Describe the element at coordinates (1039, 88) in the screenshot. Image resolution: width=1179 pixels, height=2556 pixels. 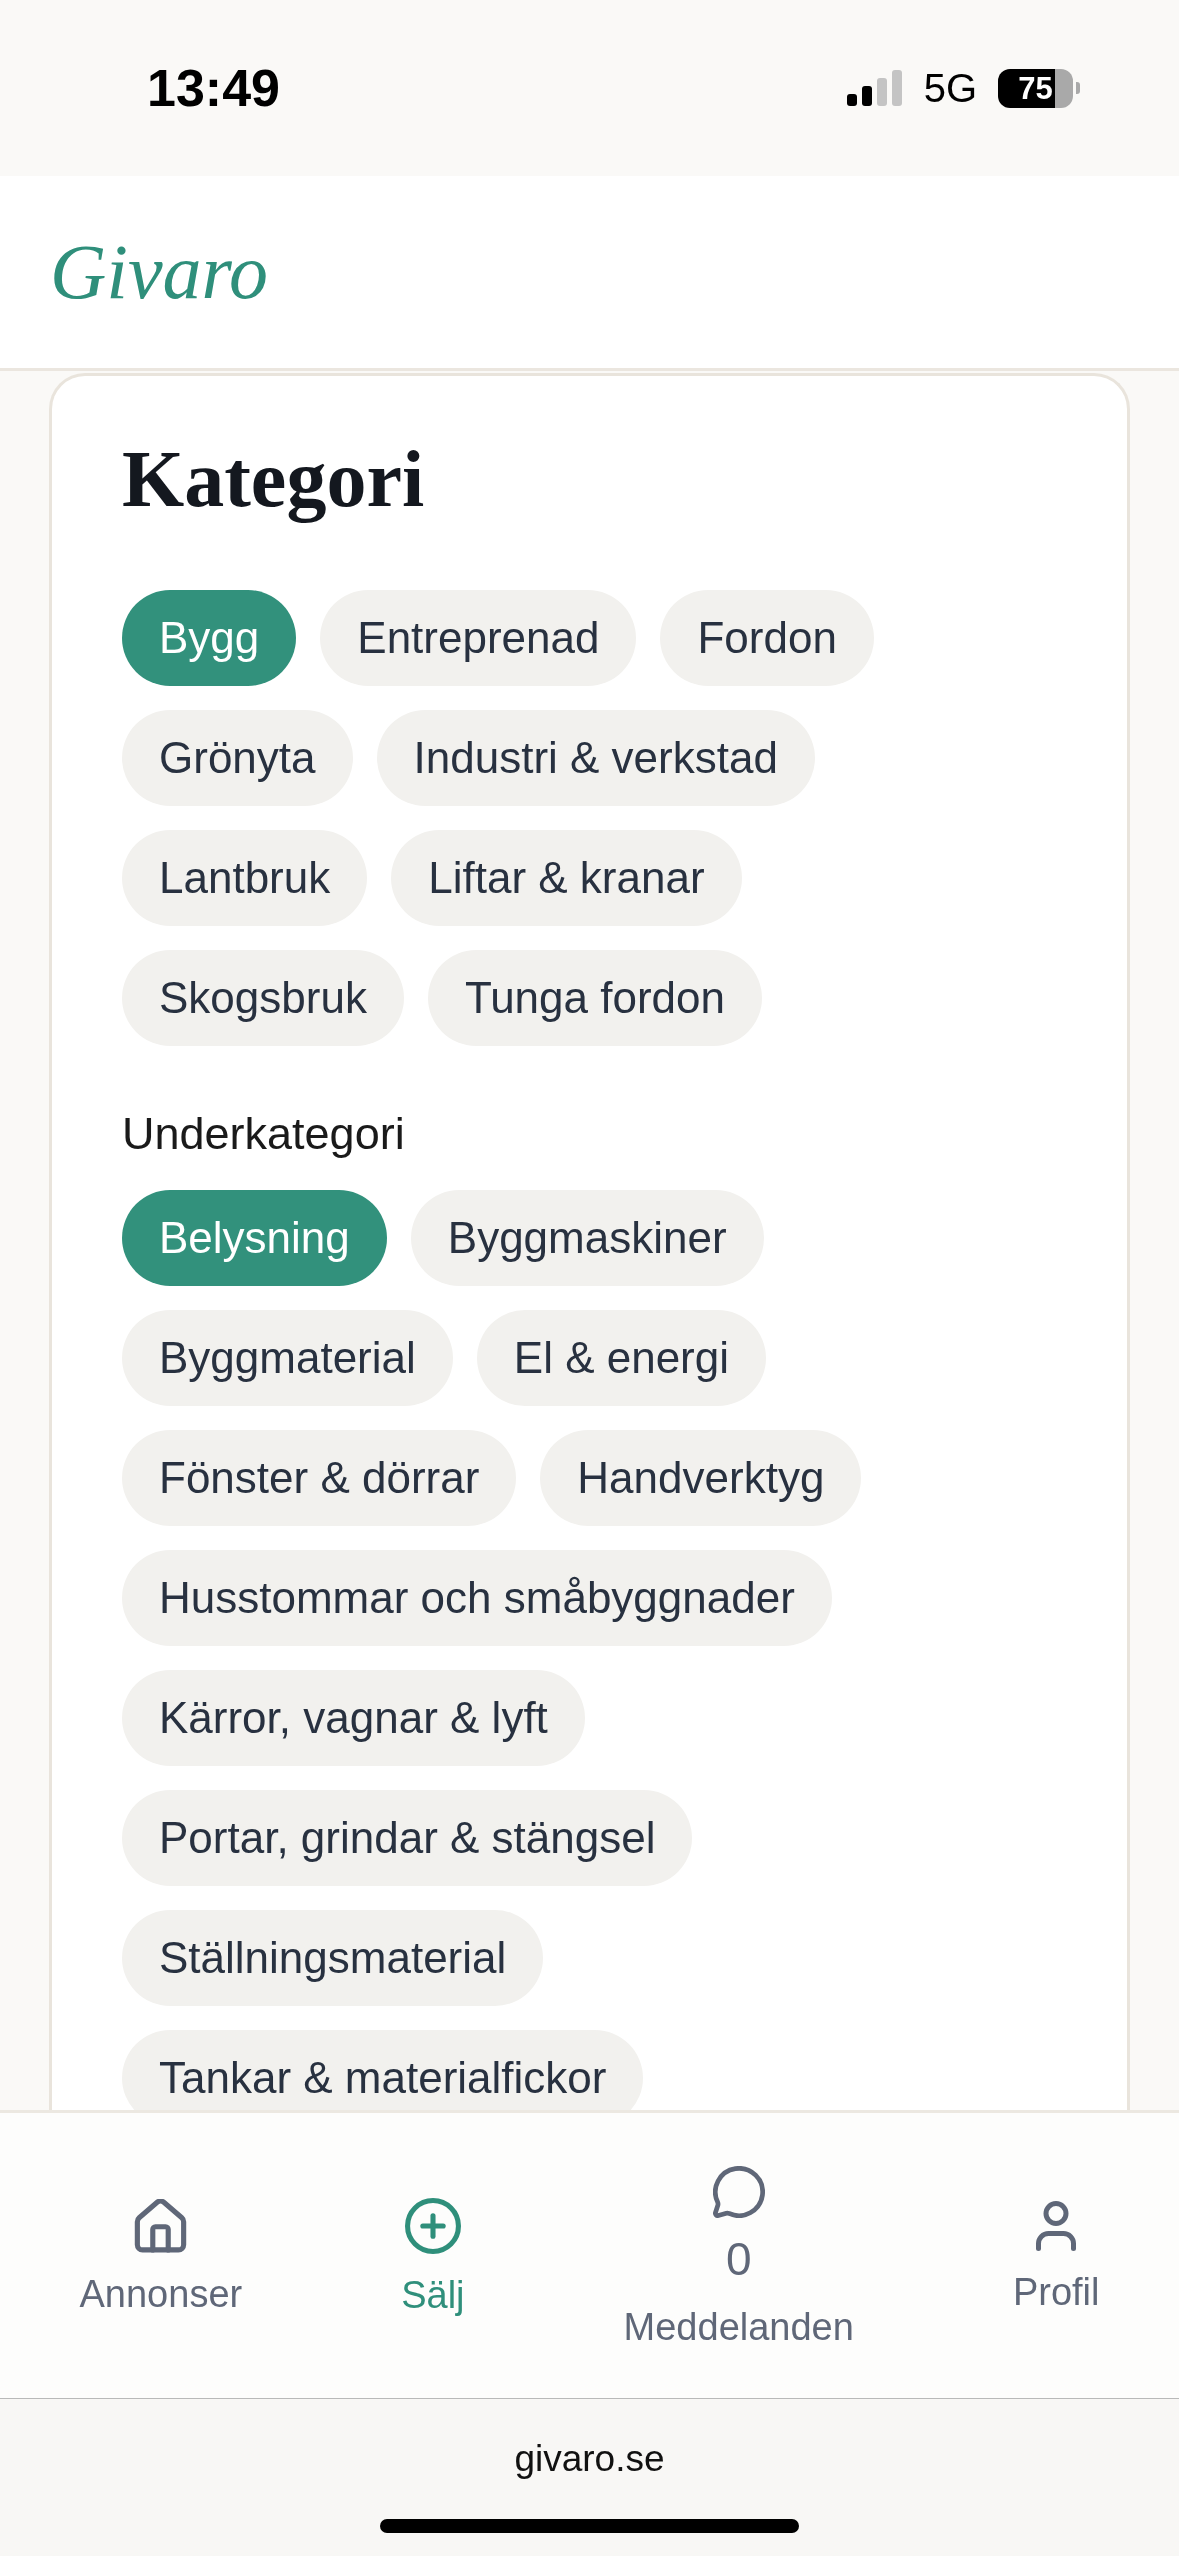
I see `battery-indicator: 75` at that location.